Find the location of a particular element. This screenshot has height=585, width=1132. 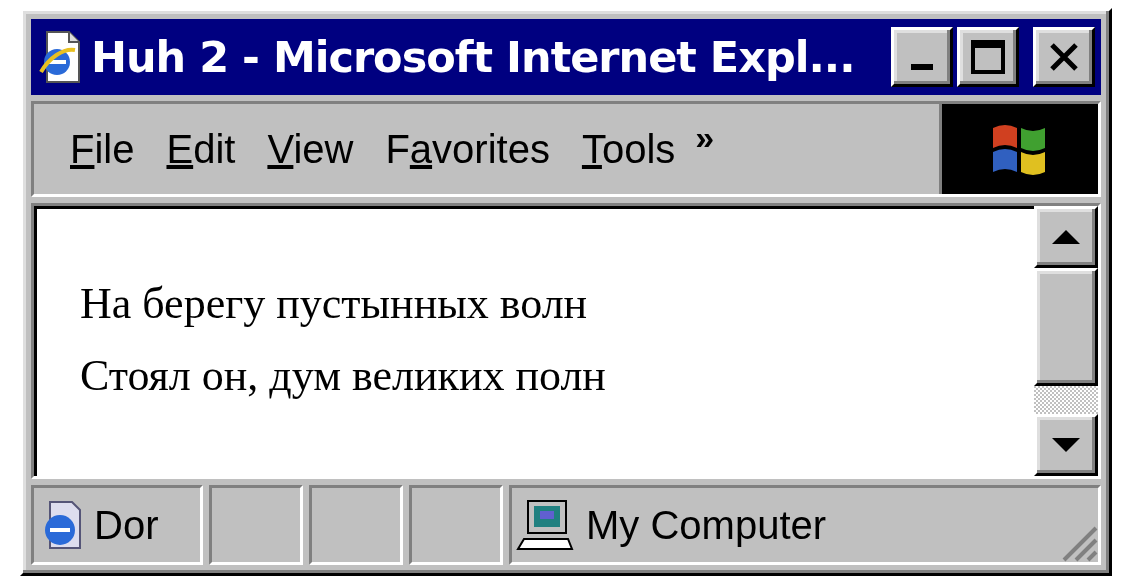

menu-item: File is located at coordinates (102, 149).